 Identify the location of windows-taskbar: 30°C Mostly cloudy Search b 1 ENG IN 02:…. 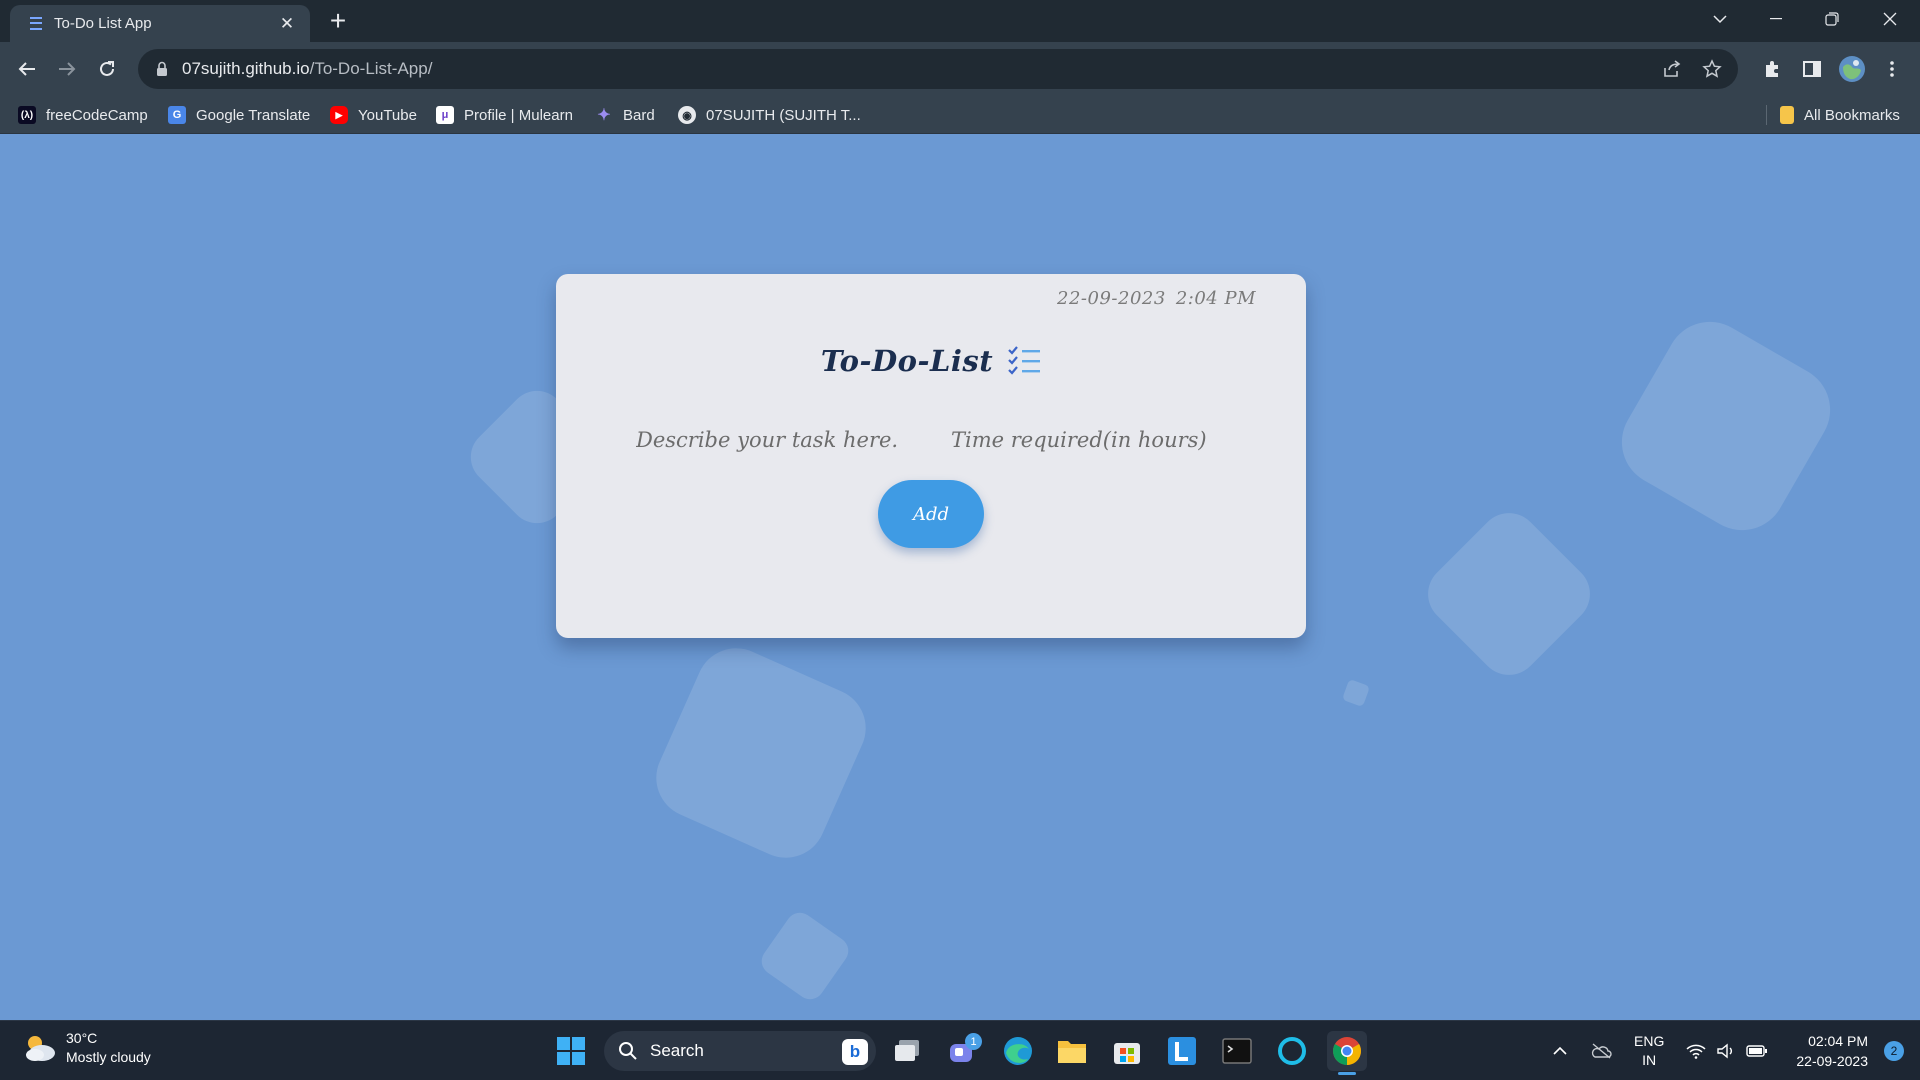
(960, 1050).